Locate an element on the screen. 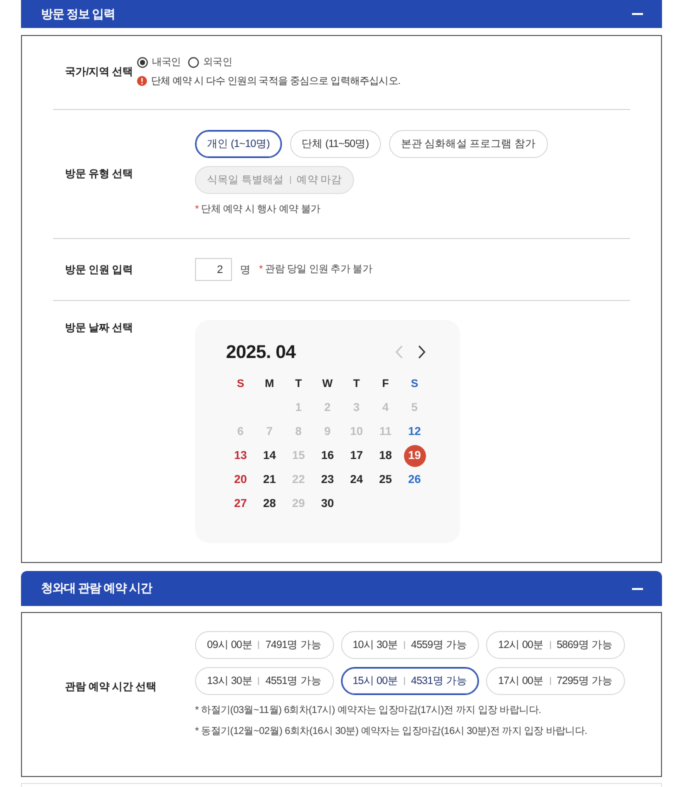 The height and width of the screenshot is (787, 682). calendar-day: 15 is located at coordinates (299, 456).